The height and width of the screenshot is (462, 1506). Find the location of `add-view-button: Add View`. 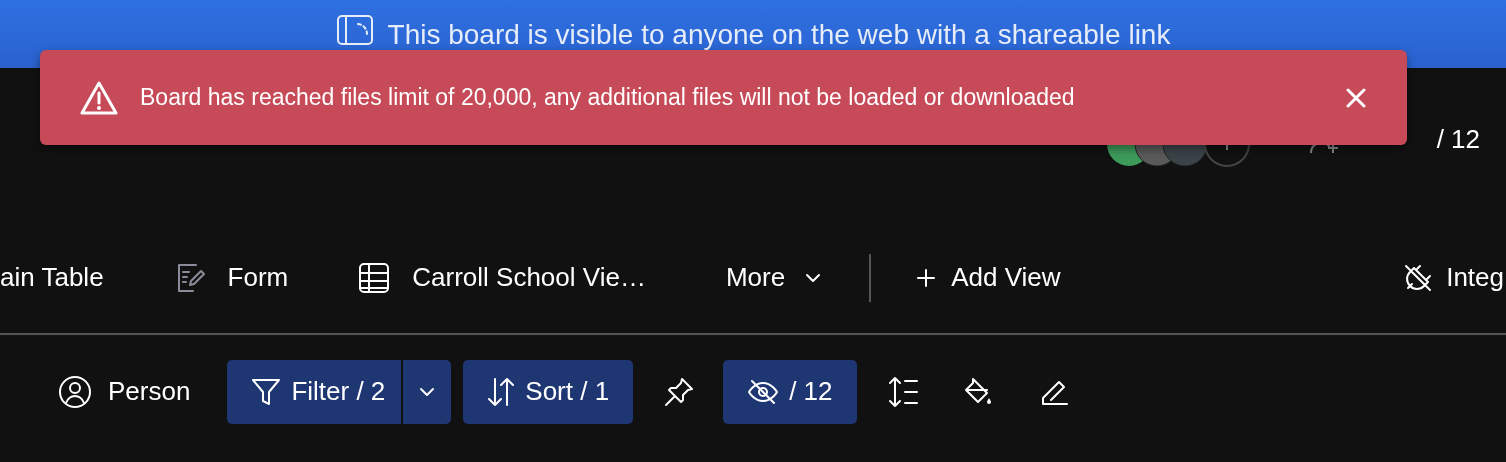

add-view-button: Add View is located at coordinates (989, 277).